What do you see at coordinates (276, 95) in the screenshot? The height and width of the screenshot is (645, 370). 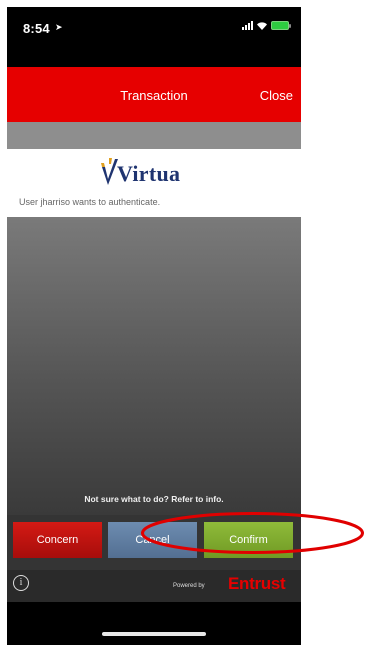 I see `close-button: Close` at bounding box center [276, 95].